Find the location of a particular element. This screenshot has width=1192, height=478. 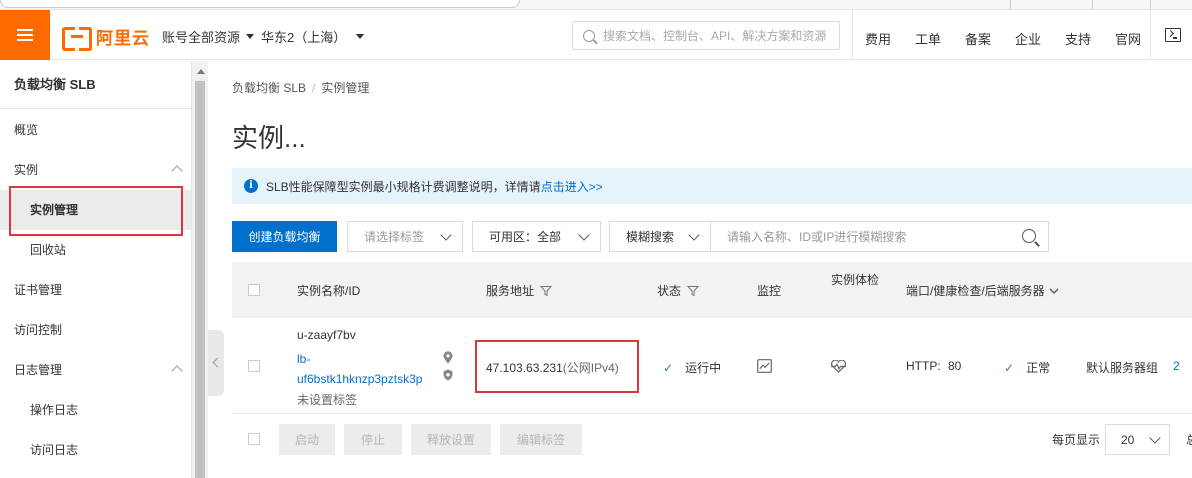

hamburger-icon is located at coordinates (25, 35).